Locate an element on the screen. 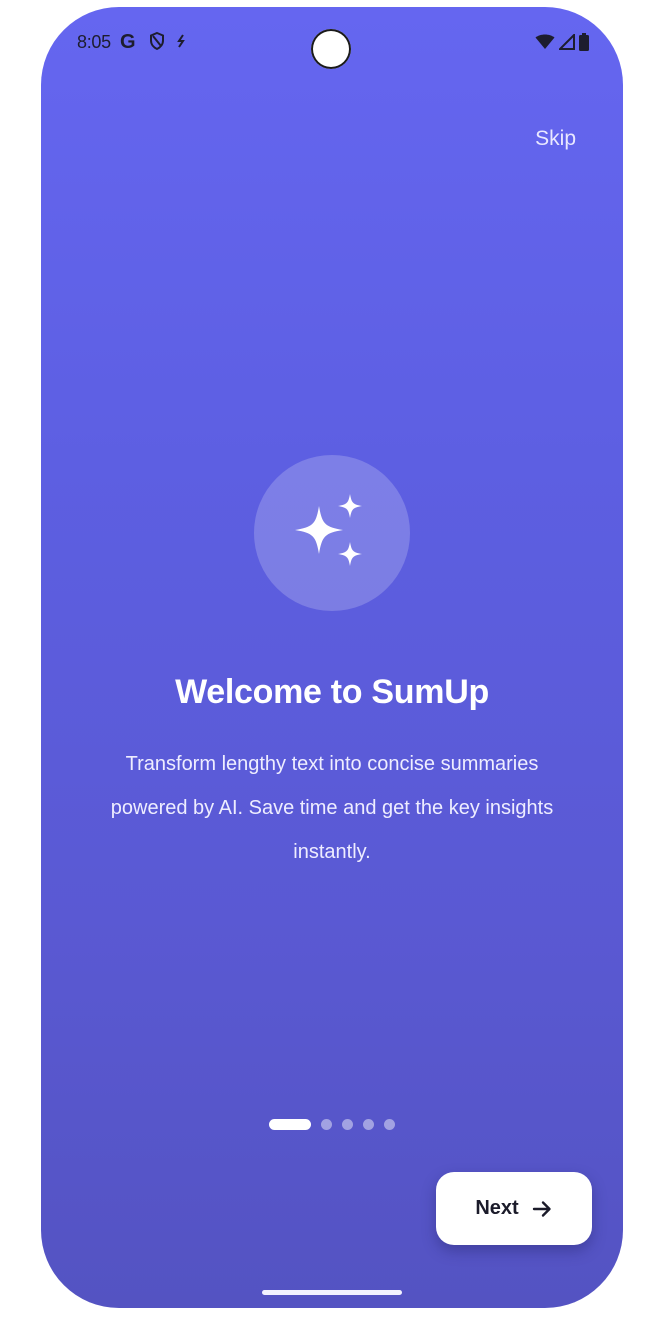 The width and height of the screenshot is (652, 1324). page-indicator is located at coordinates (332, 1124).